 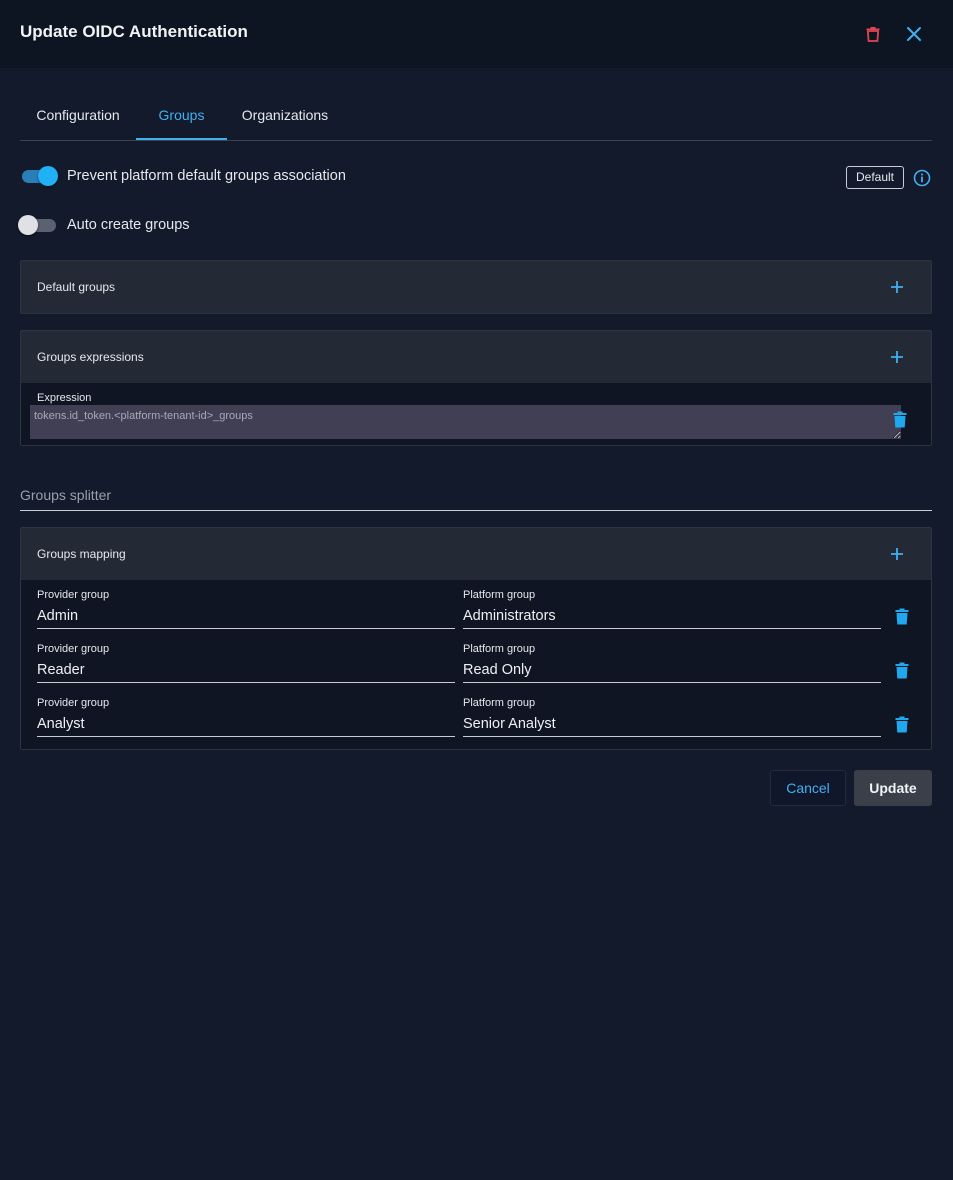 What do you see at coordinates (81, 554) in the screenshot?
I see `groups-mapping-title: Groups mapping` at bounding box center [81, 554].